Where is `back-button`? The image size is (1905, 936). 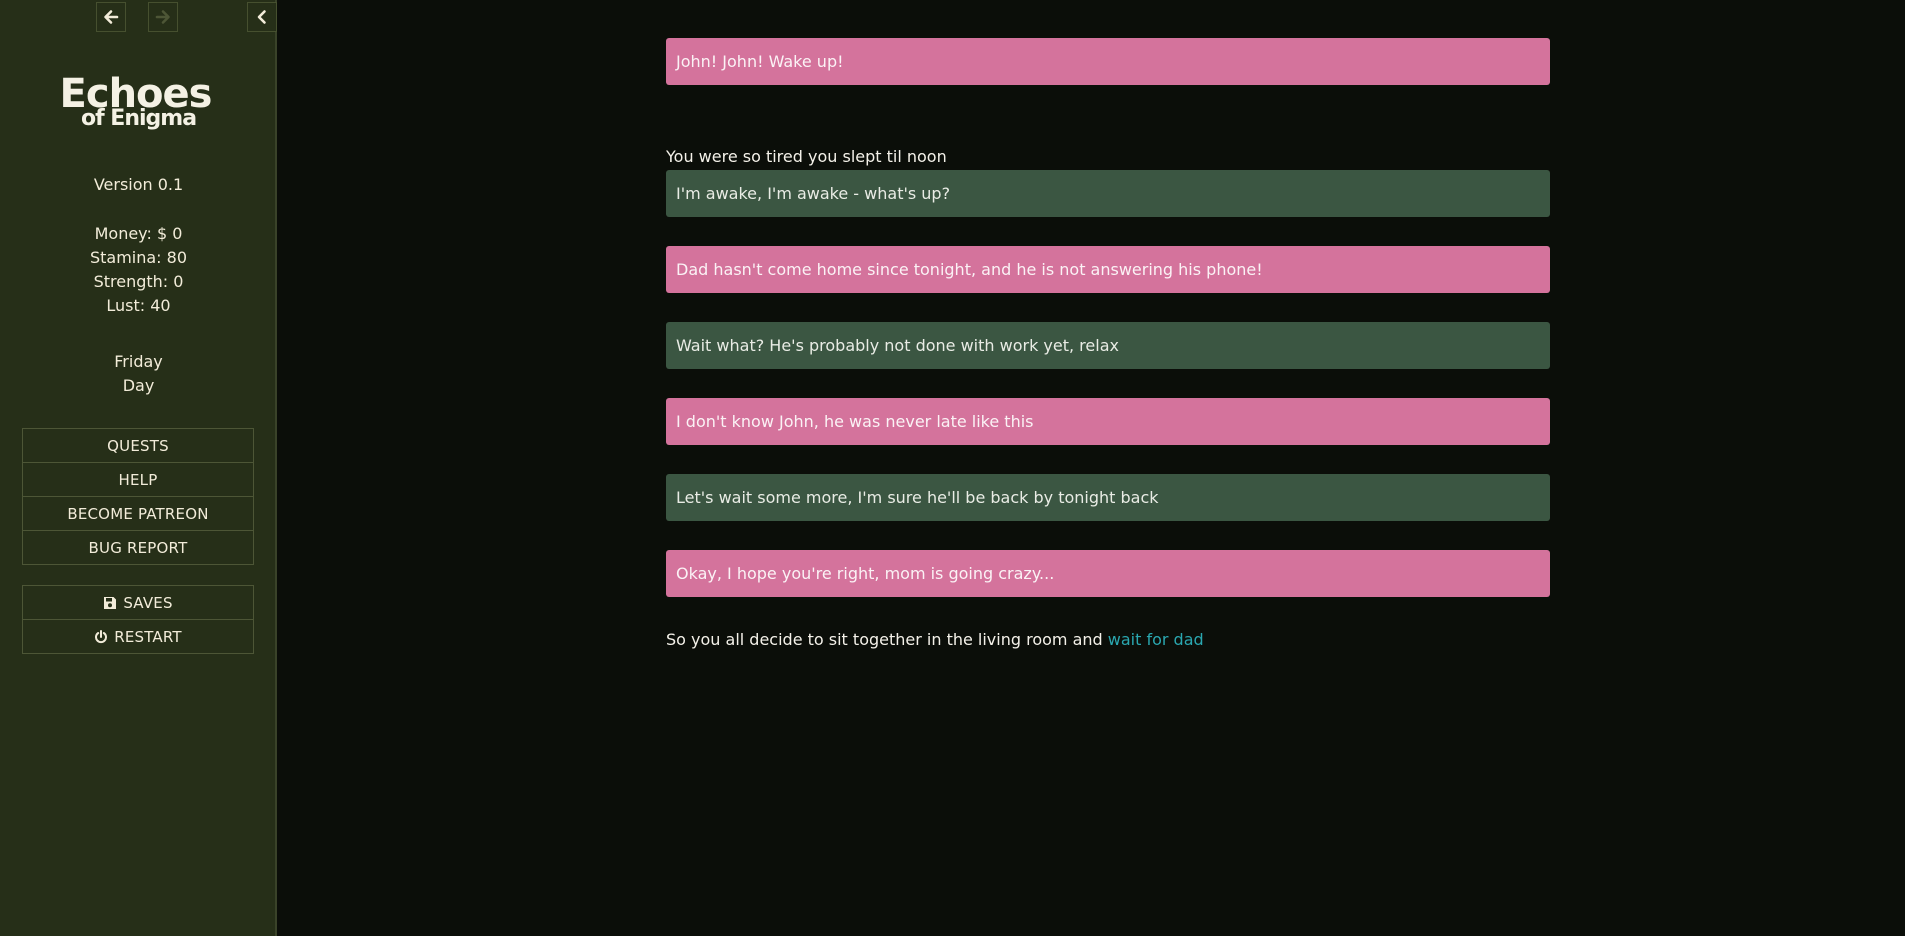
back-button is located at coordinates (111, 17).